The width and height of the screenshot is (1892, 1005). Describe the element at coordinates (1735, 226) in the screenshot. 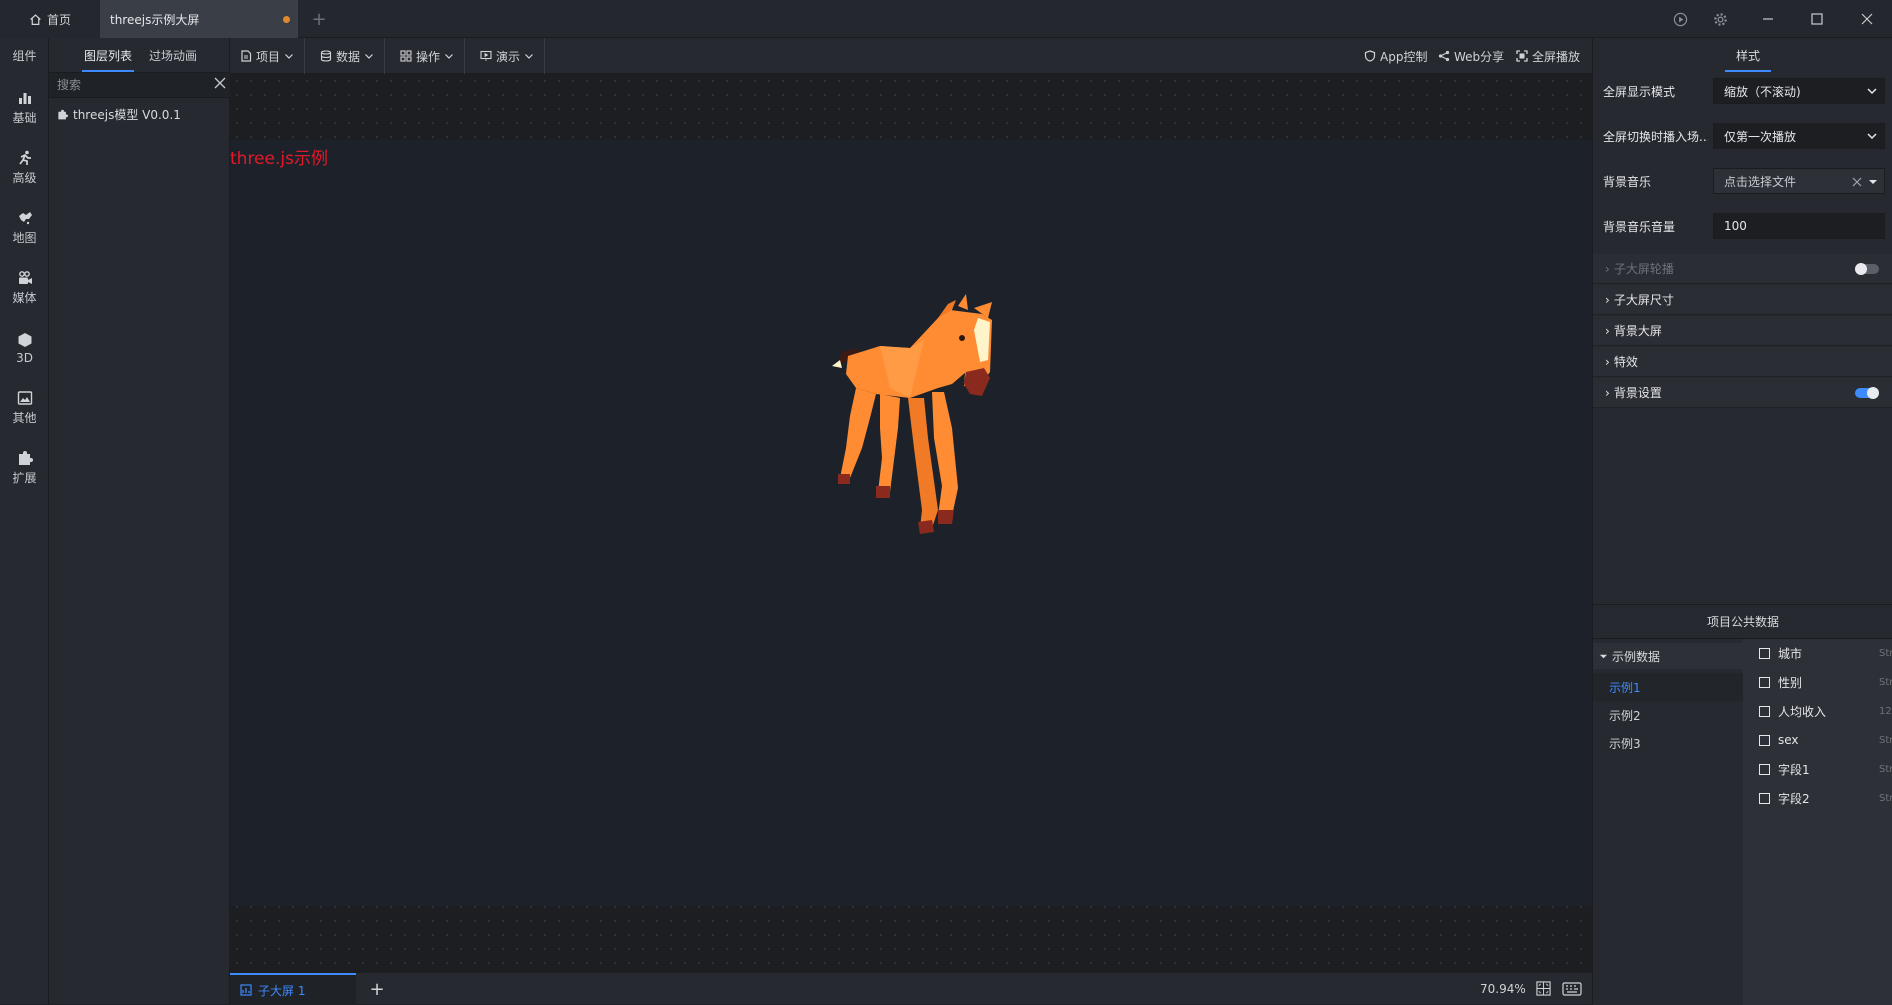

I see `bg-music-volume-value: 100` at that location.